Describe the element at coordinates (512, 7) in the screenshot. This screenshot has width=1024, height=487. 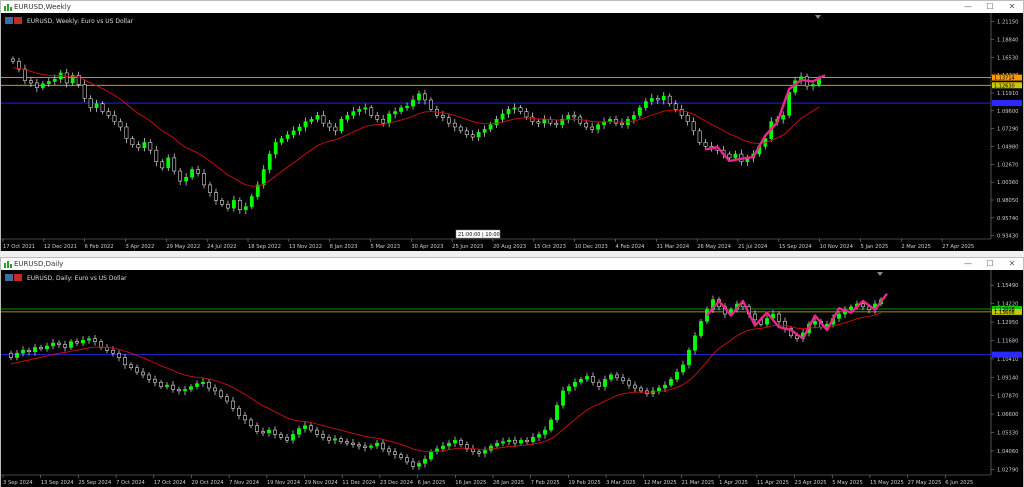
I see `weekly-titlebar: EURUSD,Weekly — ☐ ✕` at that location.